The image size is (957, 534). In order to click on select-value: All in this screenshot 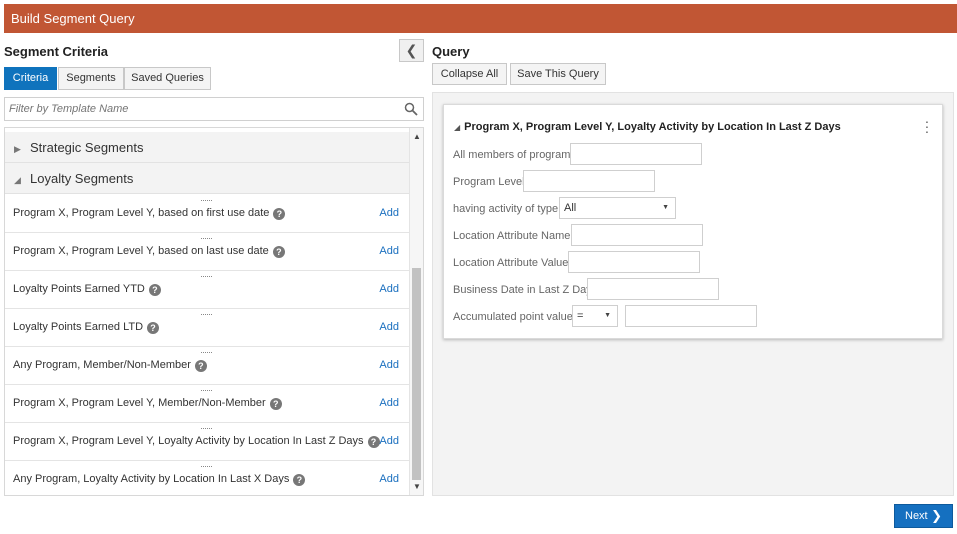, I will do `click(570, 208)`.